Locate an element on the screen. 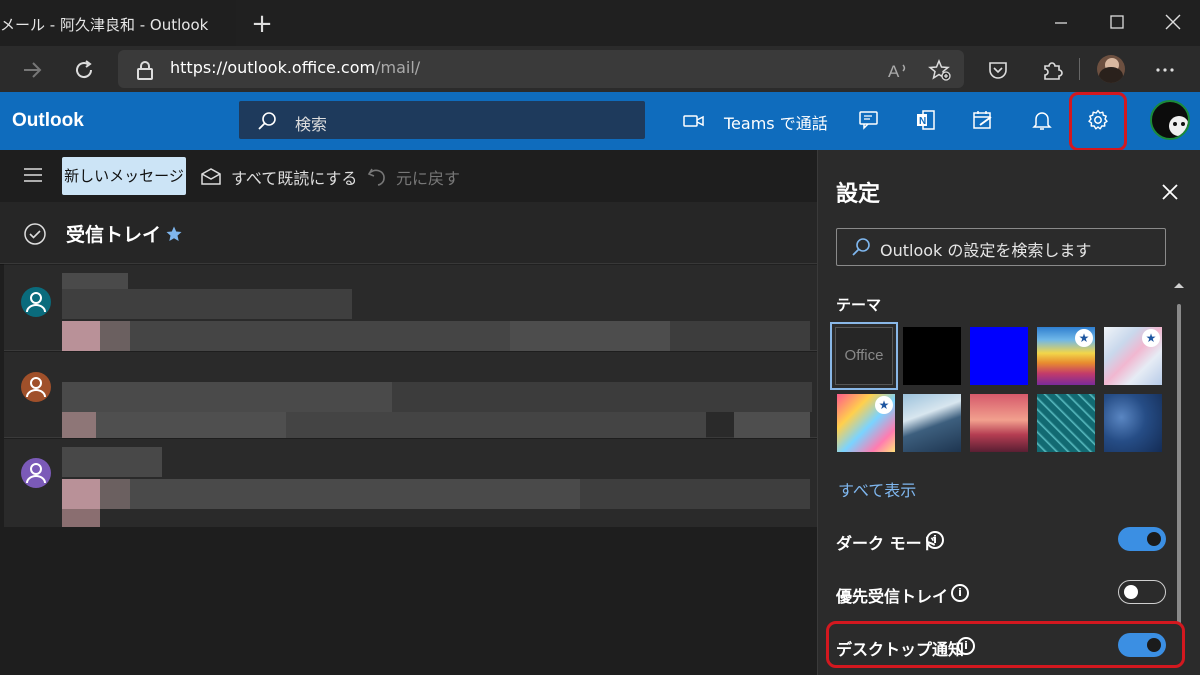 The height and width of the screenshot is (675, 1200). feedback-chat-icon is located at coordinates (869, 120).